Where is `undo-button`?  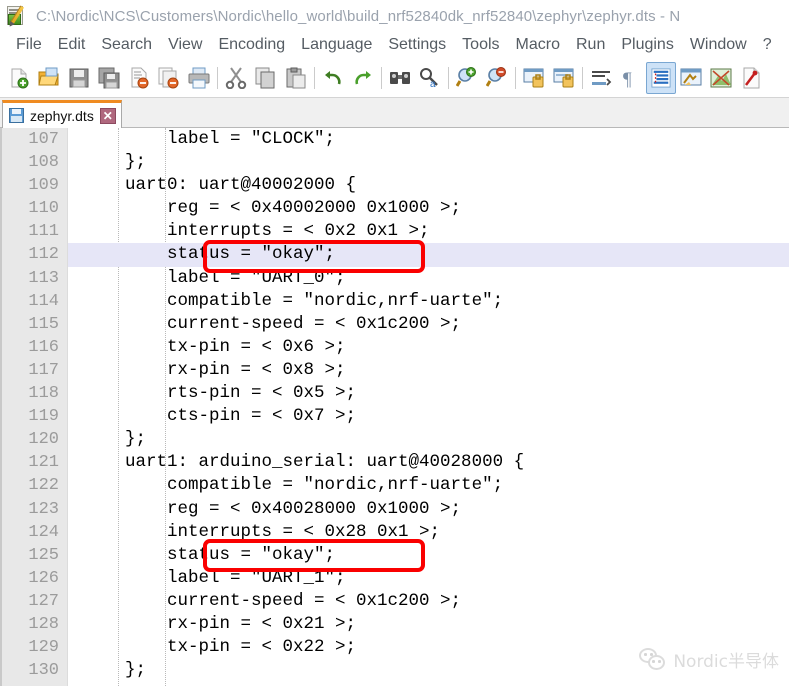 undo-button is located at coordinates (333, 78).